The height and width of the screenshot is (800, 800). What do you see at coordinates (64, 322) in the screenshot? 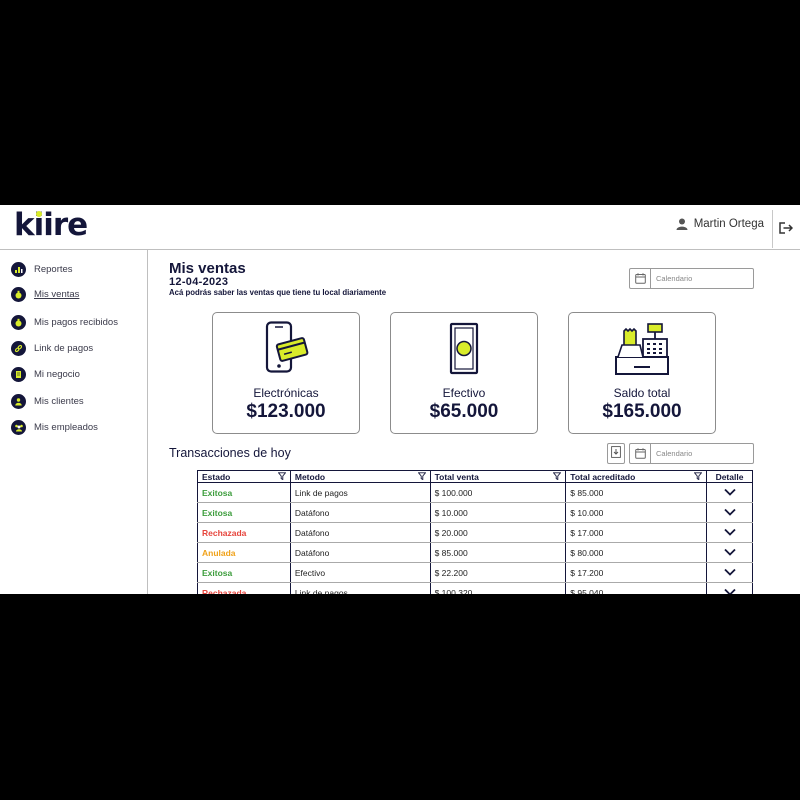
I see `sidebar-item-mis-pagos-recibidos: Mis pagos recibidos` at bounding box center [64, 322].